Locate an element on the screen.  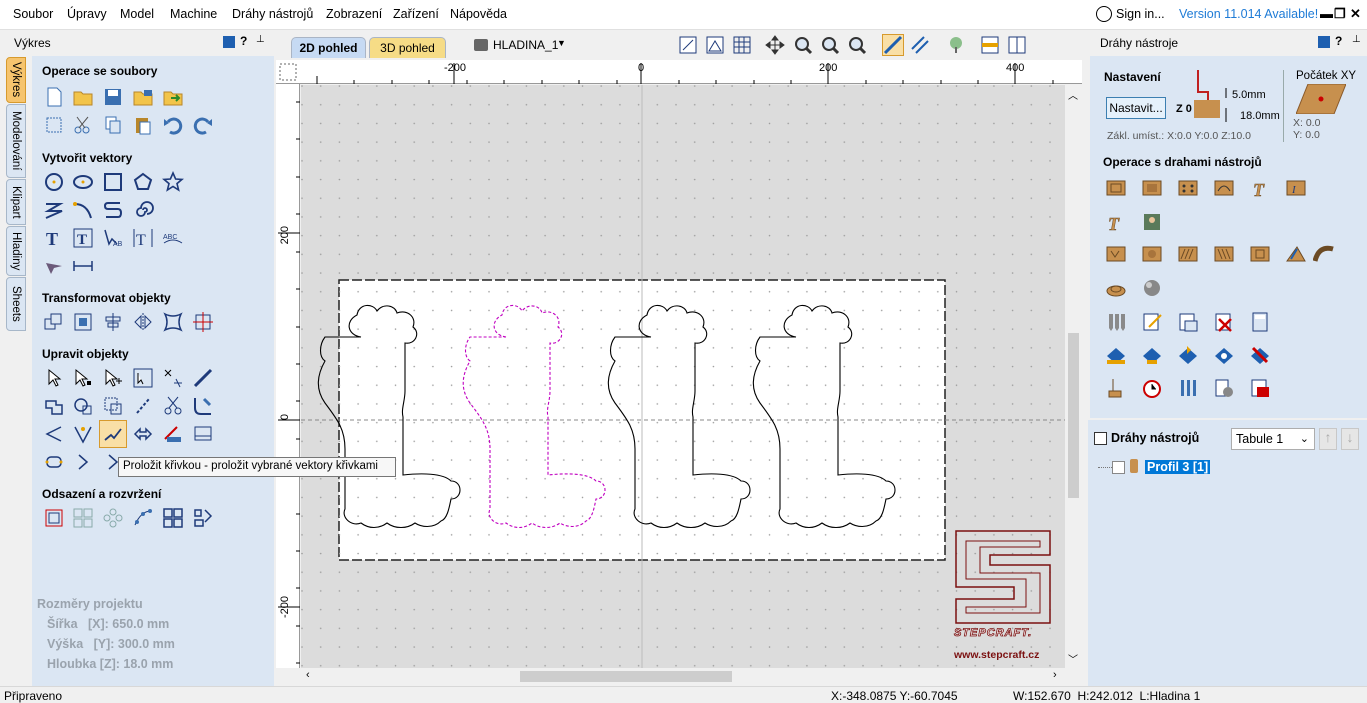
copy-along-vectors-icon is located at coordinates (143, 518).